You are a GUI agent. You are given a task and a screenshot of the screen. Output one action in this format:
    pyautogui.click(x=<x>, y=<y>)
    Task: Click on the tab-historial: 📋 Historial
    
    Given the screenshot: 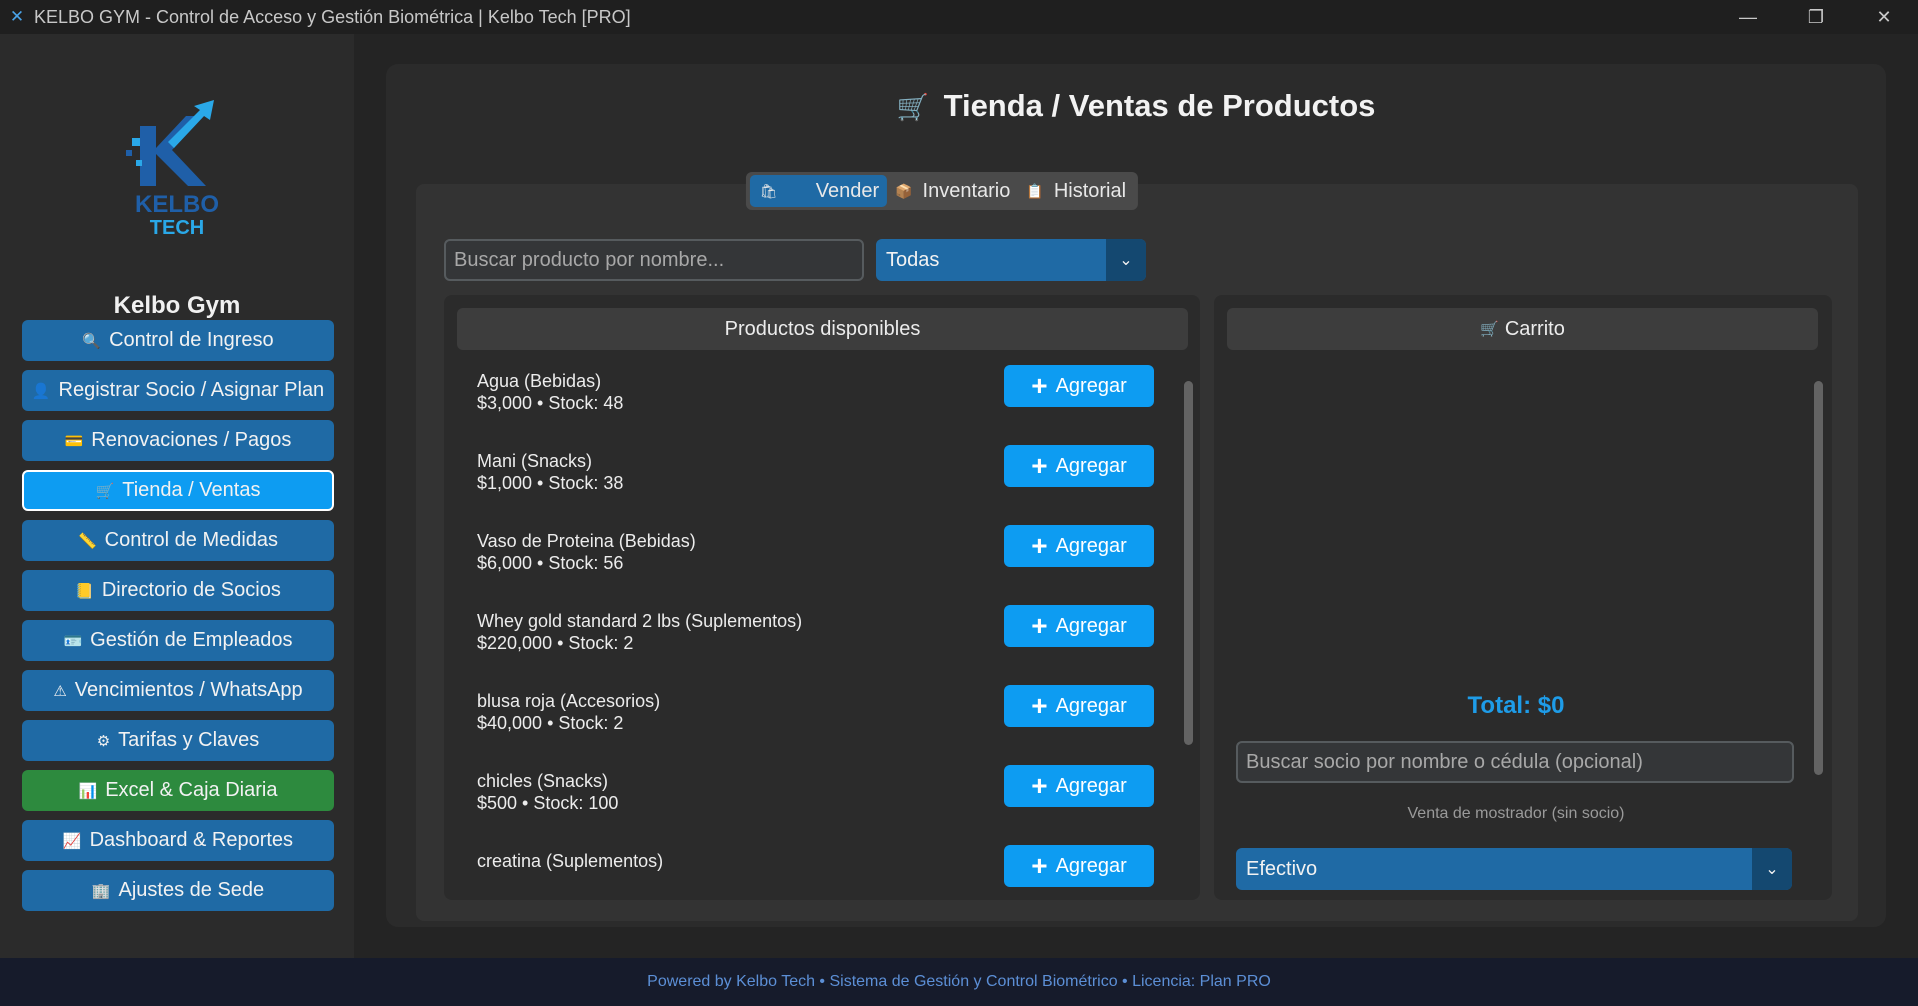 What is the action you would take?
    pyautogui.click(x=1076, y=191)
    